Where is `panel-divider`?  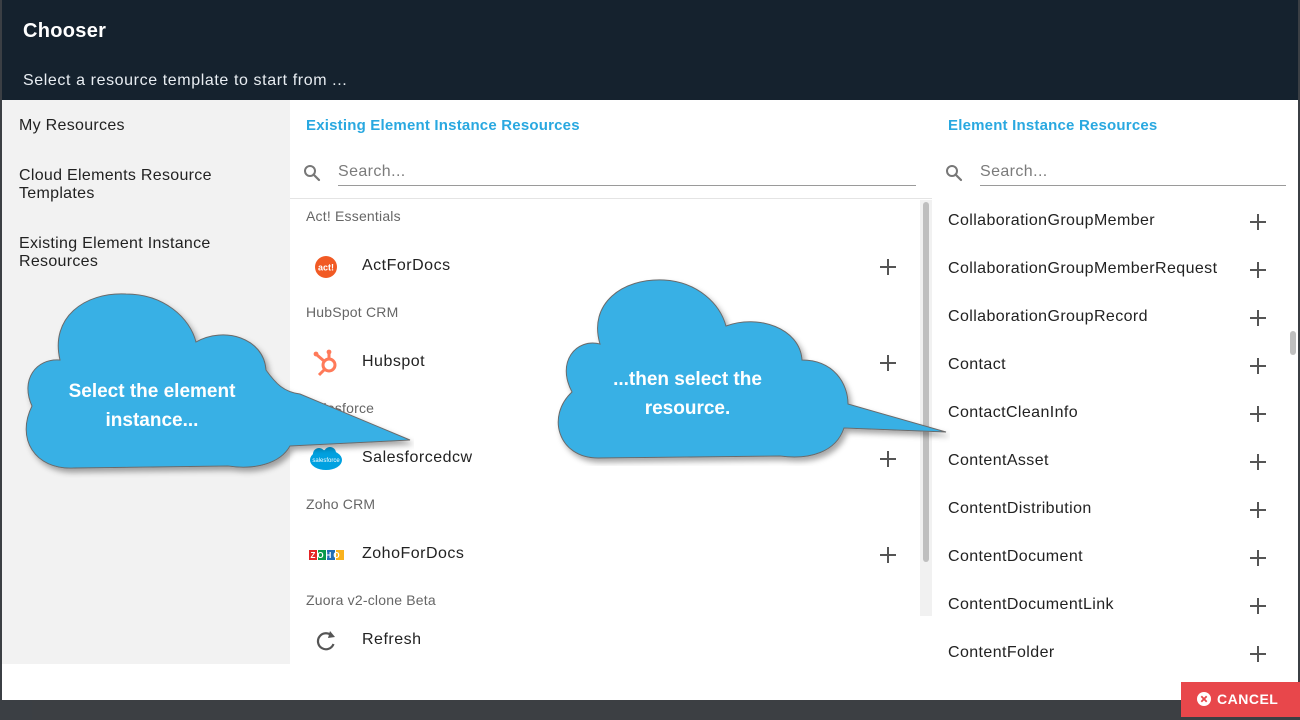
panel-divider is located at coordinates (611, 198).